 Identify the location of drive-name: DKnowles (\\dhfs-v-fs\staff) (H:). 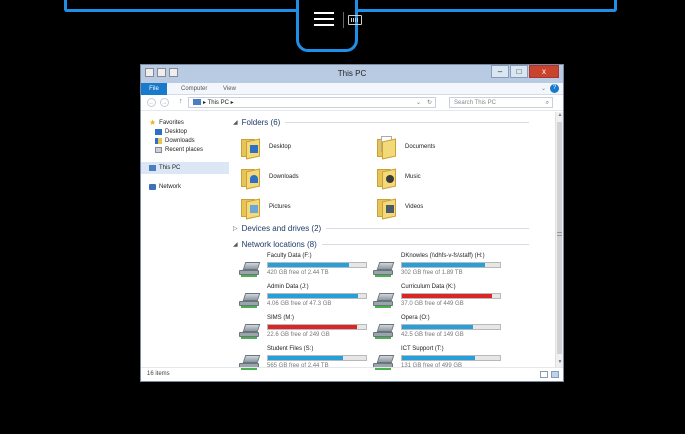
(443, 256).